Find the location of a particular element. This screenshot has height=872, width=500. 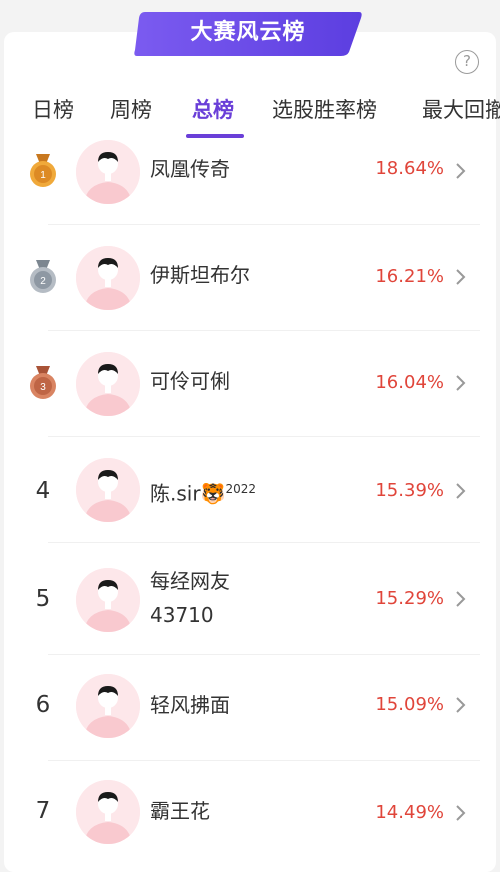

return-percent: 16.04% is located at coordinates (409, 382).